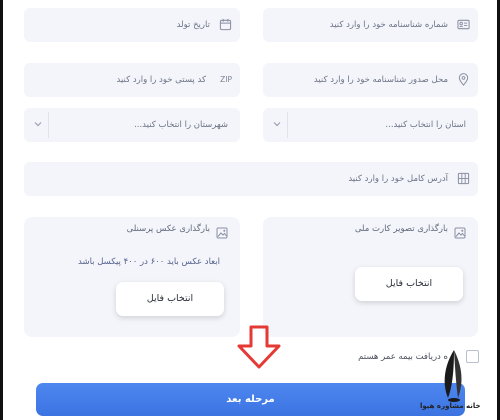 This screenshot has height=420, width=500. Describe the element at coordinates (168, 229) in the screenshot. I see `personal-photo-title: بارگذاری عکس پرسنلی` at that location.